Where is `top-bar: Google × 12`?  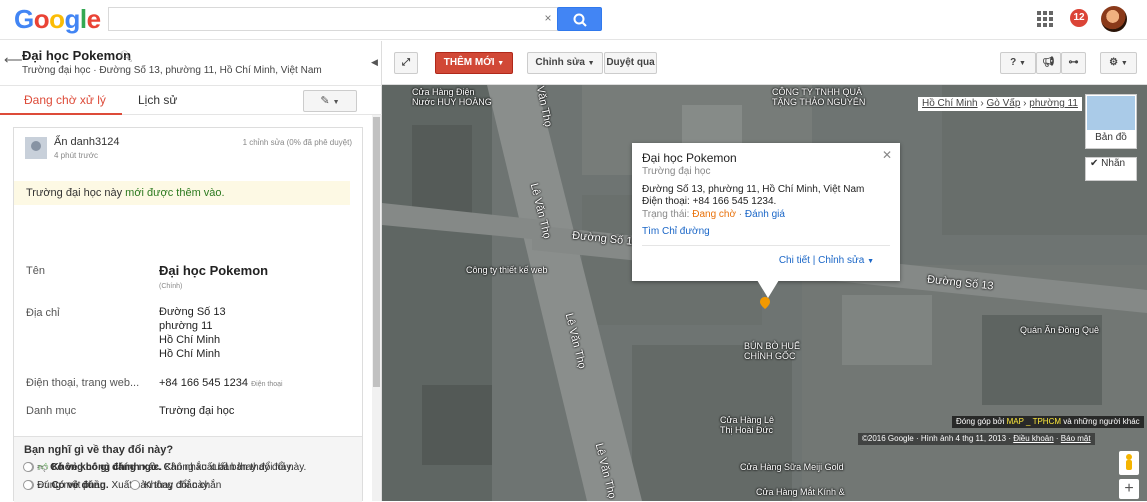
top-bar: Google × 12 is located at coordinates (573, 20).